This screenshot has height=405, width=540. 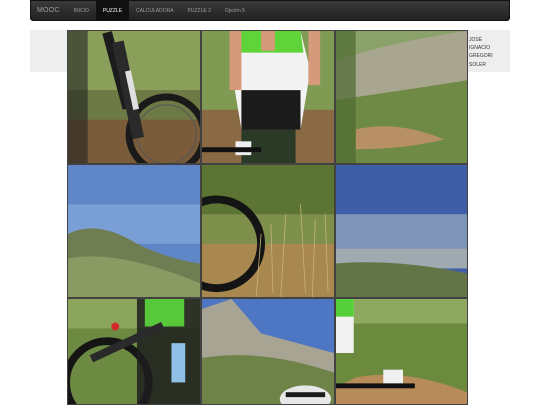 I want to click on puzzle-tile-bike-fork, so click(x=134, y=97).